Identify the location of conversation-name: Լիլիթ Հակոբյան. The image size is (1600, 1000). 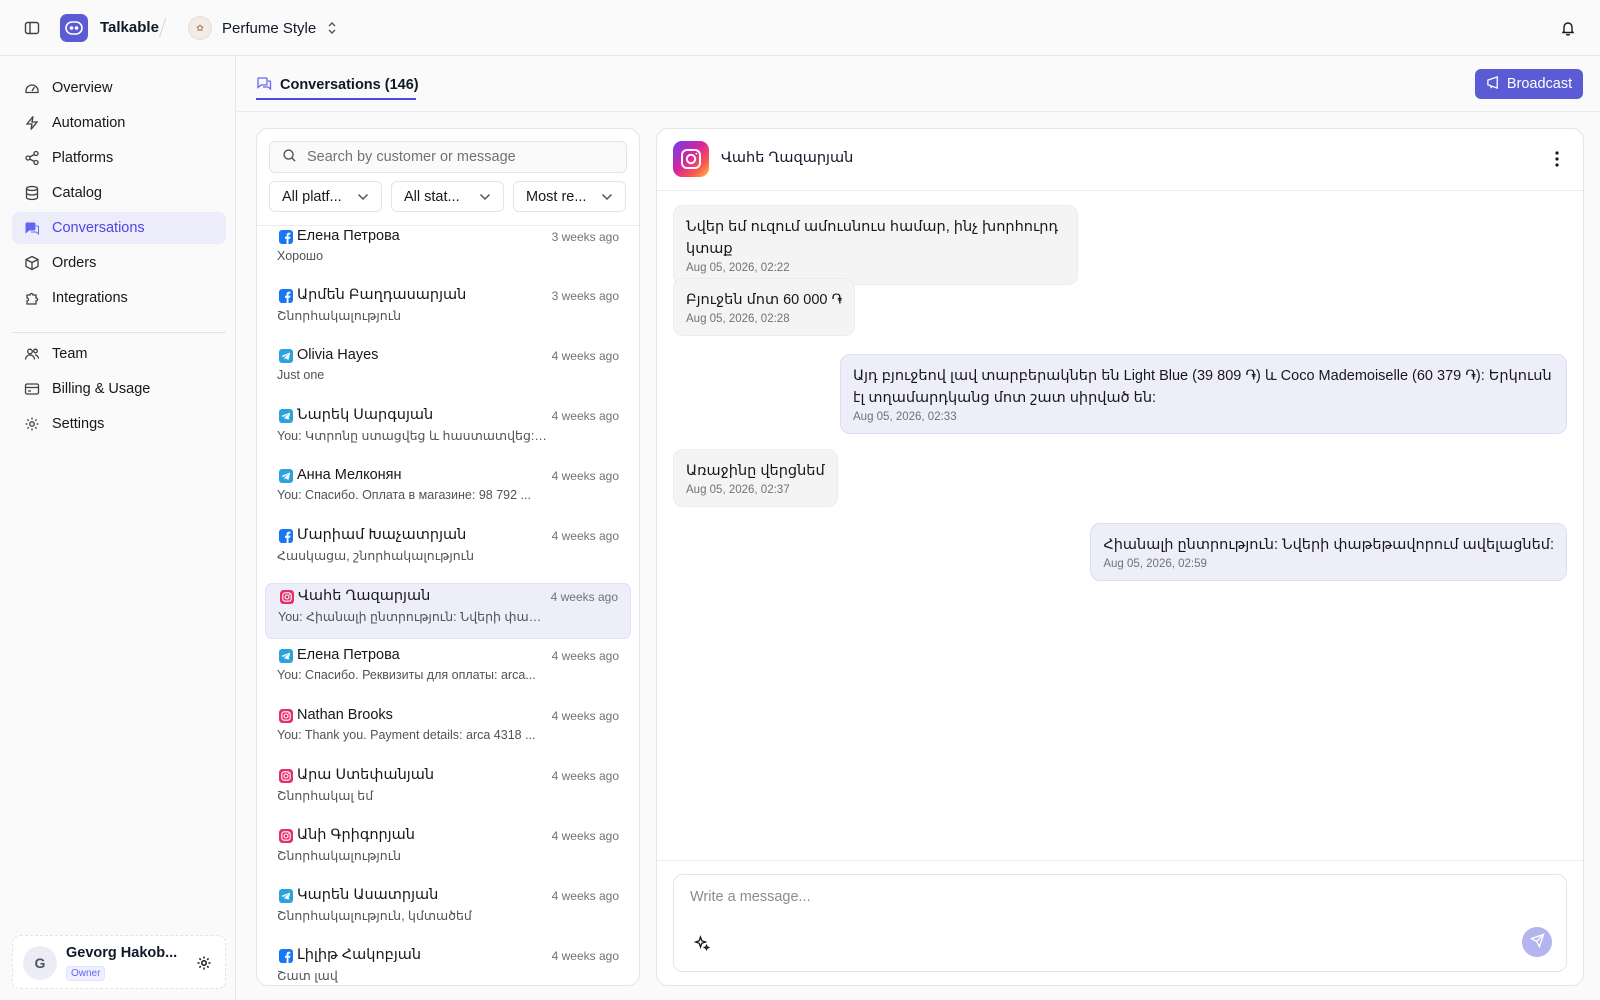
(359, 955).